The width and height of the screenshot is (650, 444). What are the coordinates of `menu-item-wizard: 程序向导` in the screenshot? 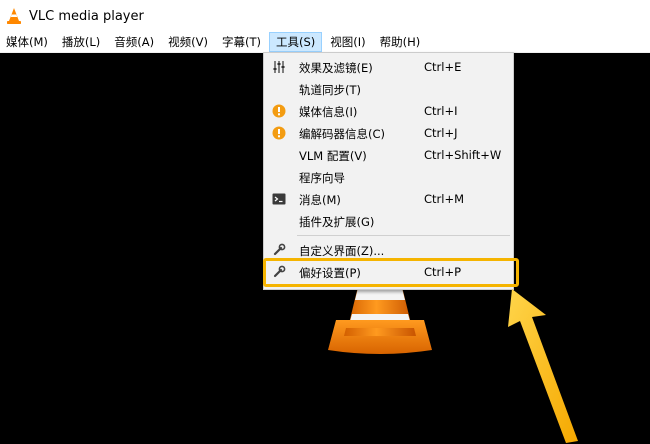 It's located at (388, 177).